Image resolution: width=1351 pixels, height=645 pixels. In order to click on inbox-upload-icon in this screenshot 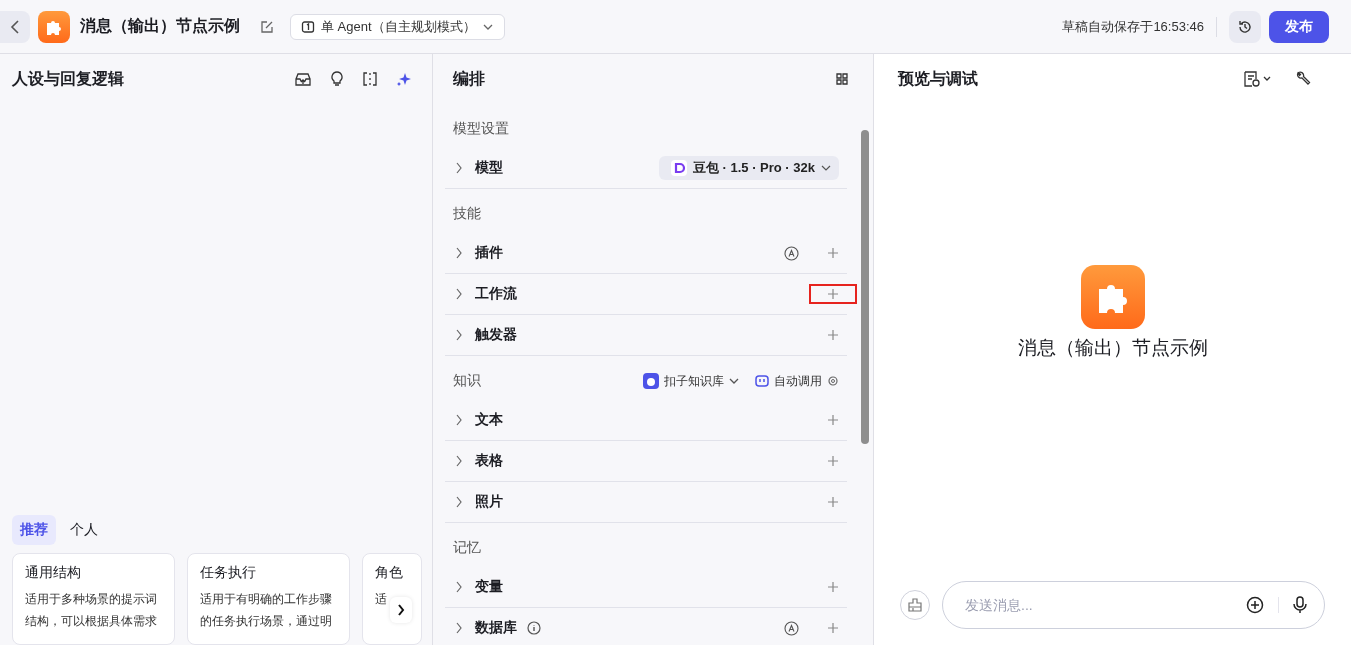, I will do `click(303, 79)`.